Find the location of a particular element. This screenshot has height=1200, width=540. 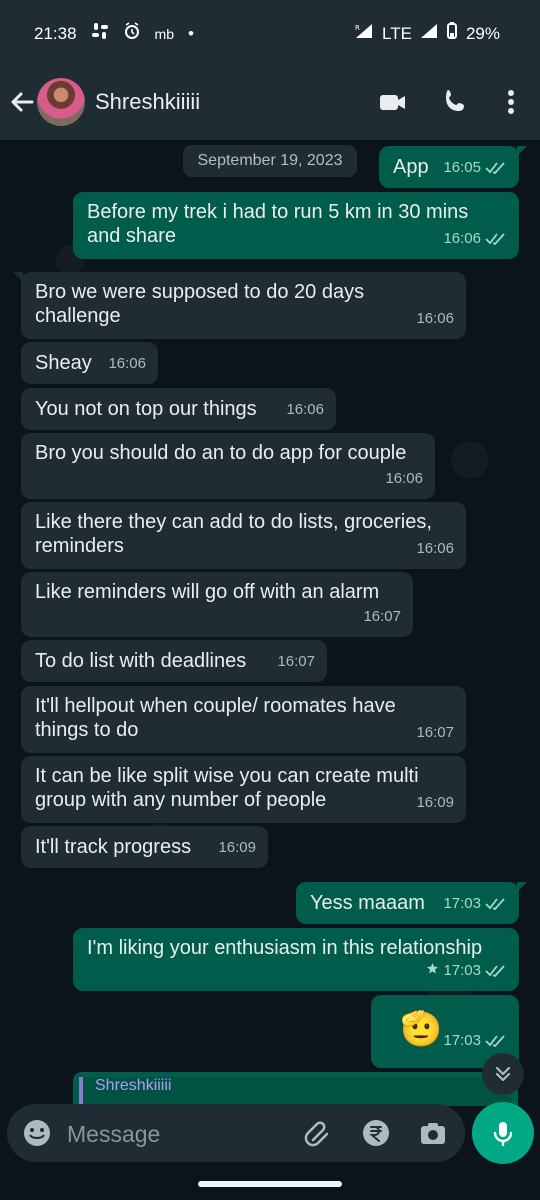

message-bubble: You not on top our things 16:06 is located at coordinates (178, 409).